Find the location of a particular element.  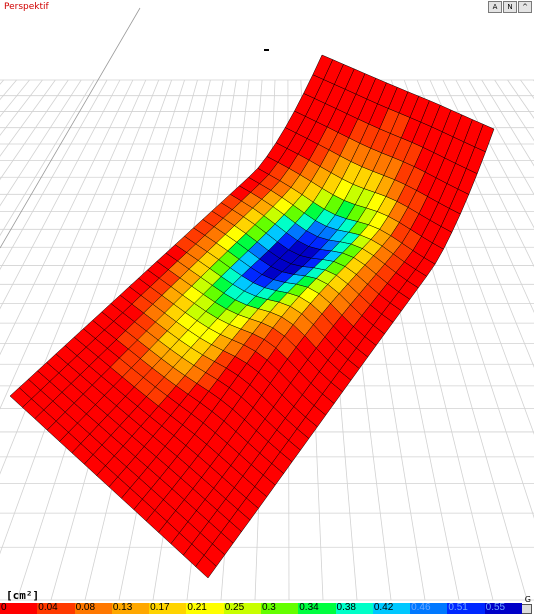

legend-segment: 0.38 is located at coordinates (354, 608).